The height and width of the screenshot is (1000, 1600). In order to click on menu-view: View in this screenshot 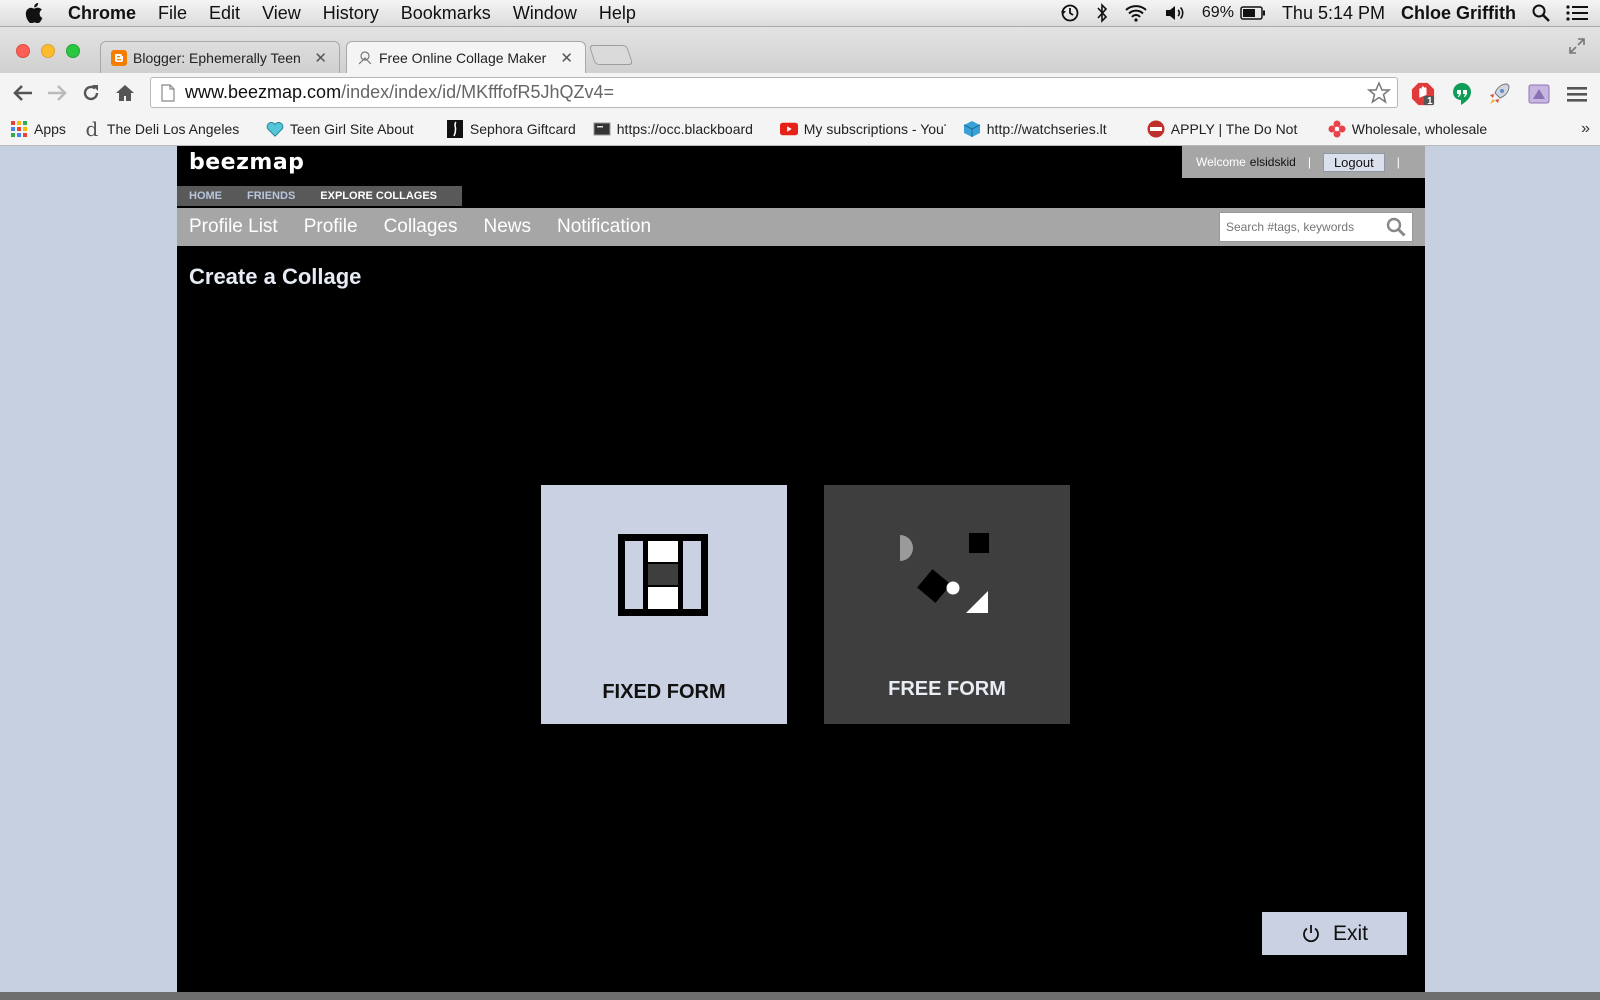, I will do `click(281, 13)`.